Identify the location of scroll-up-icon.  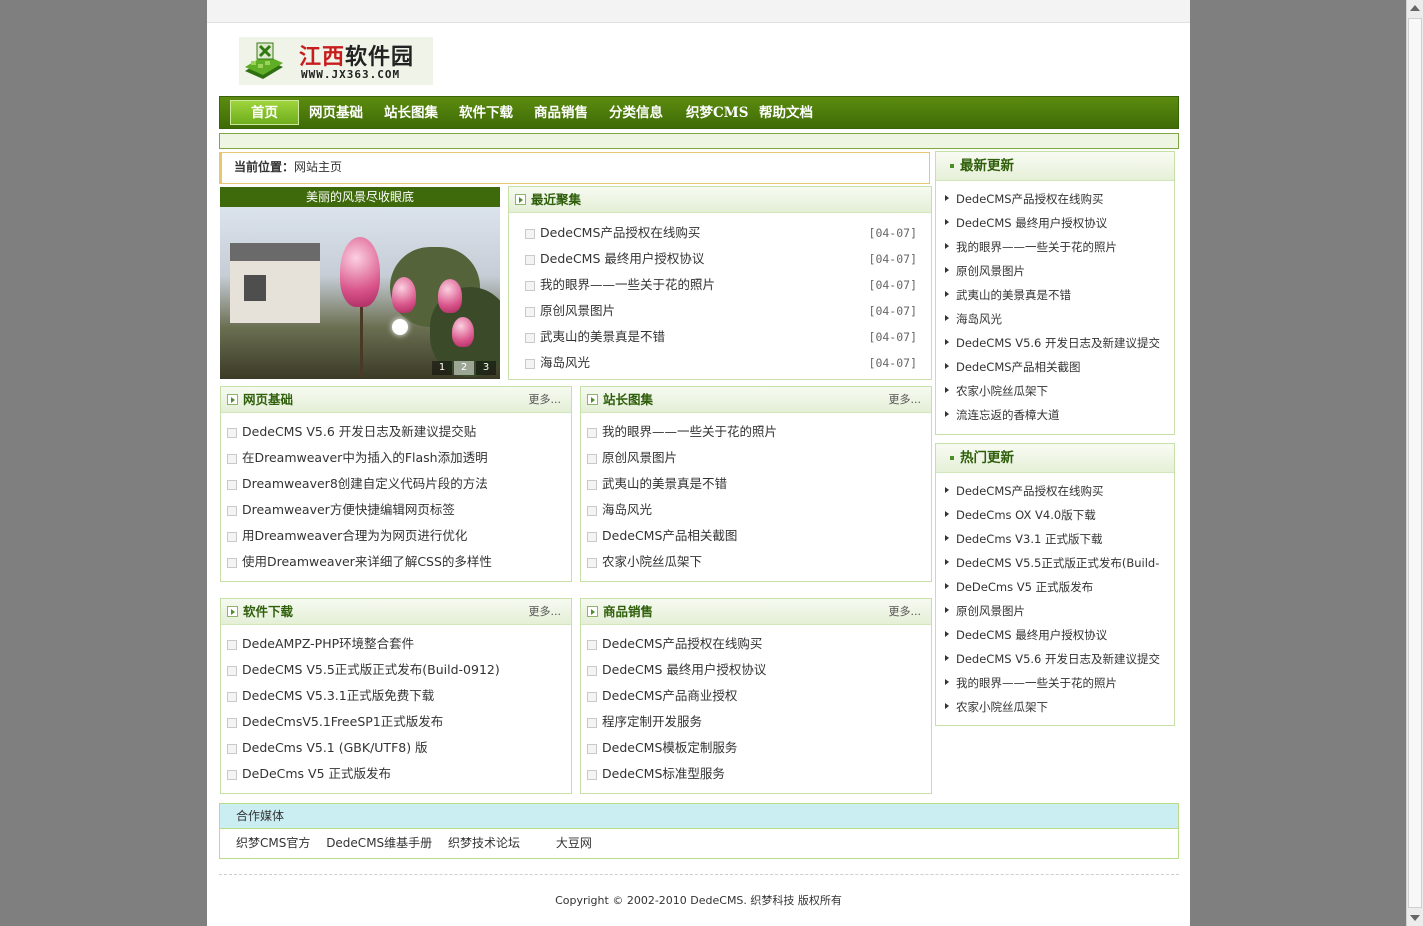
(1415, 8).